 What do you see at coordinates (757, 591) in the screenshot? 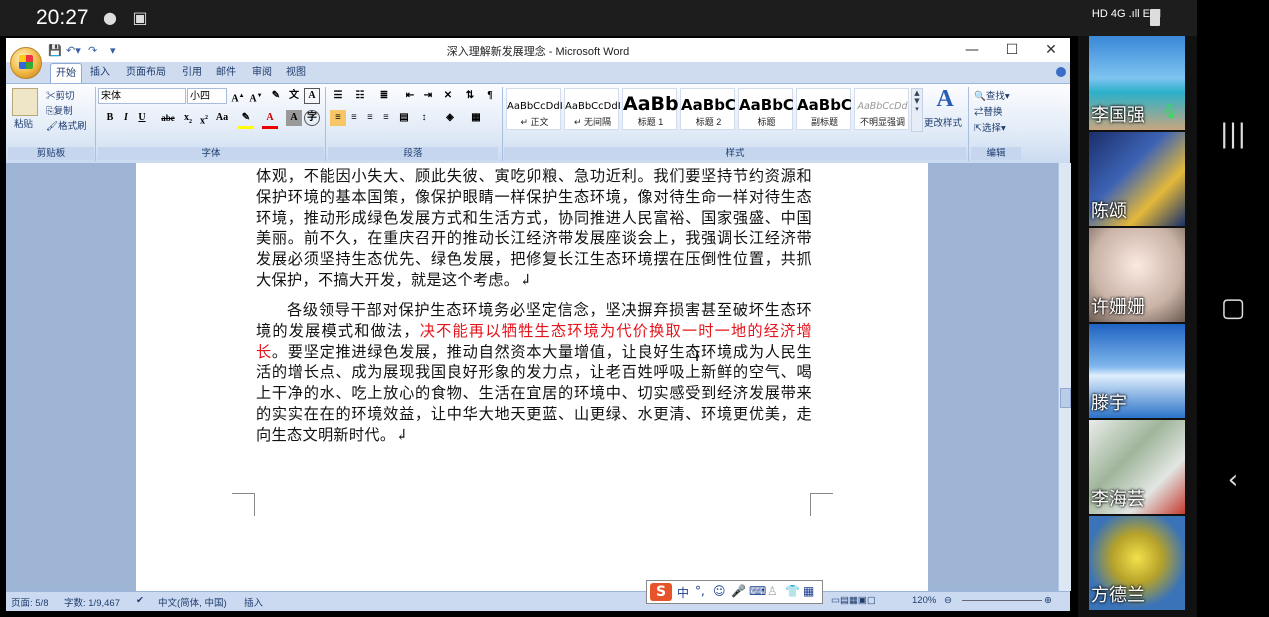
I see `keyboard-icon: ⌨` at bounding box center [757, 591].